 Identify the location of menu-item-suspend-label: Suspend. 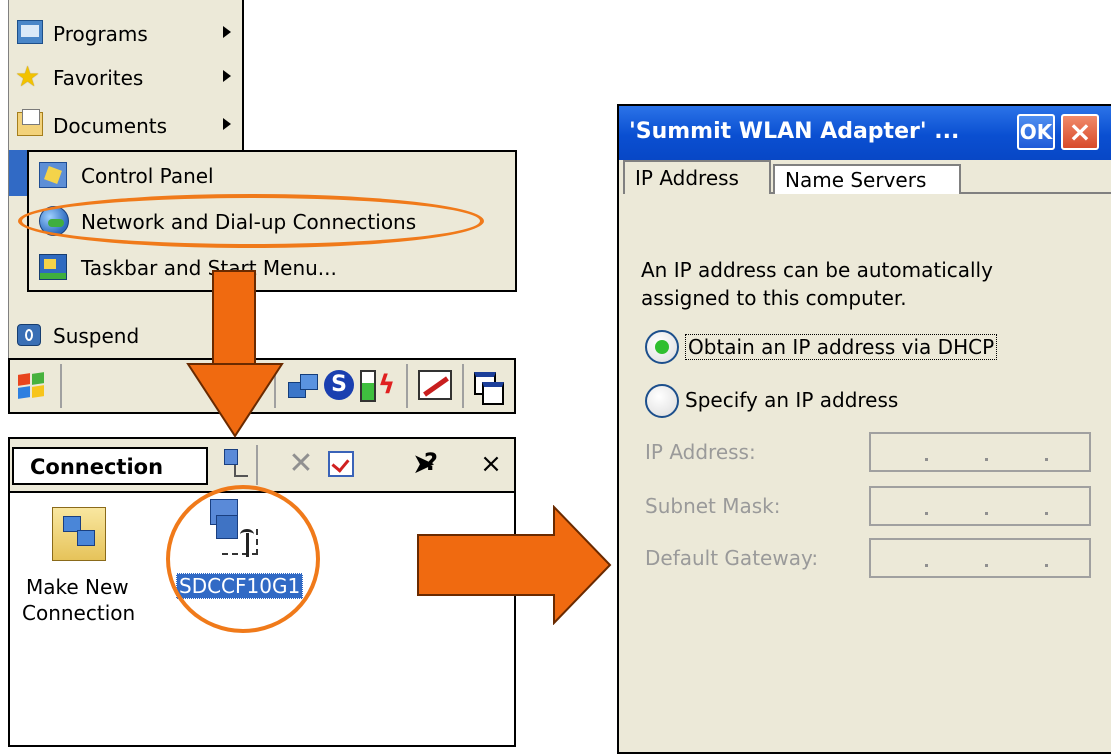
(96, 336).